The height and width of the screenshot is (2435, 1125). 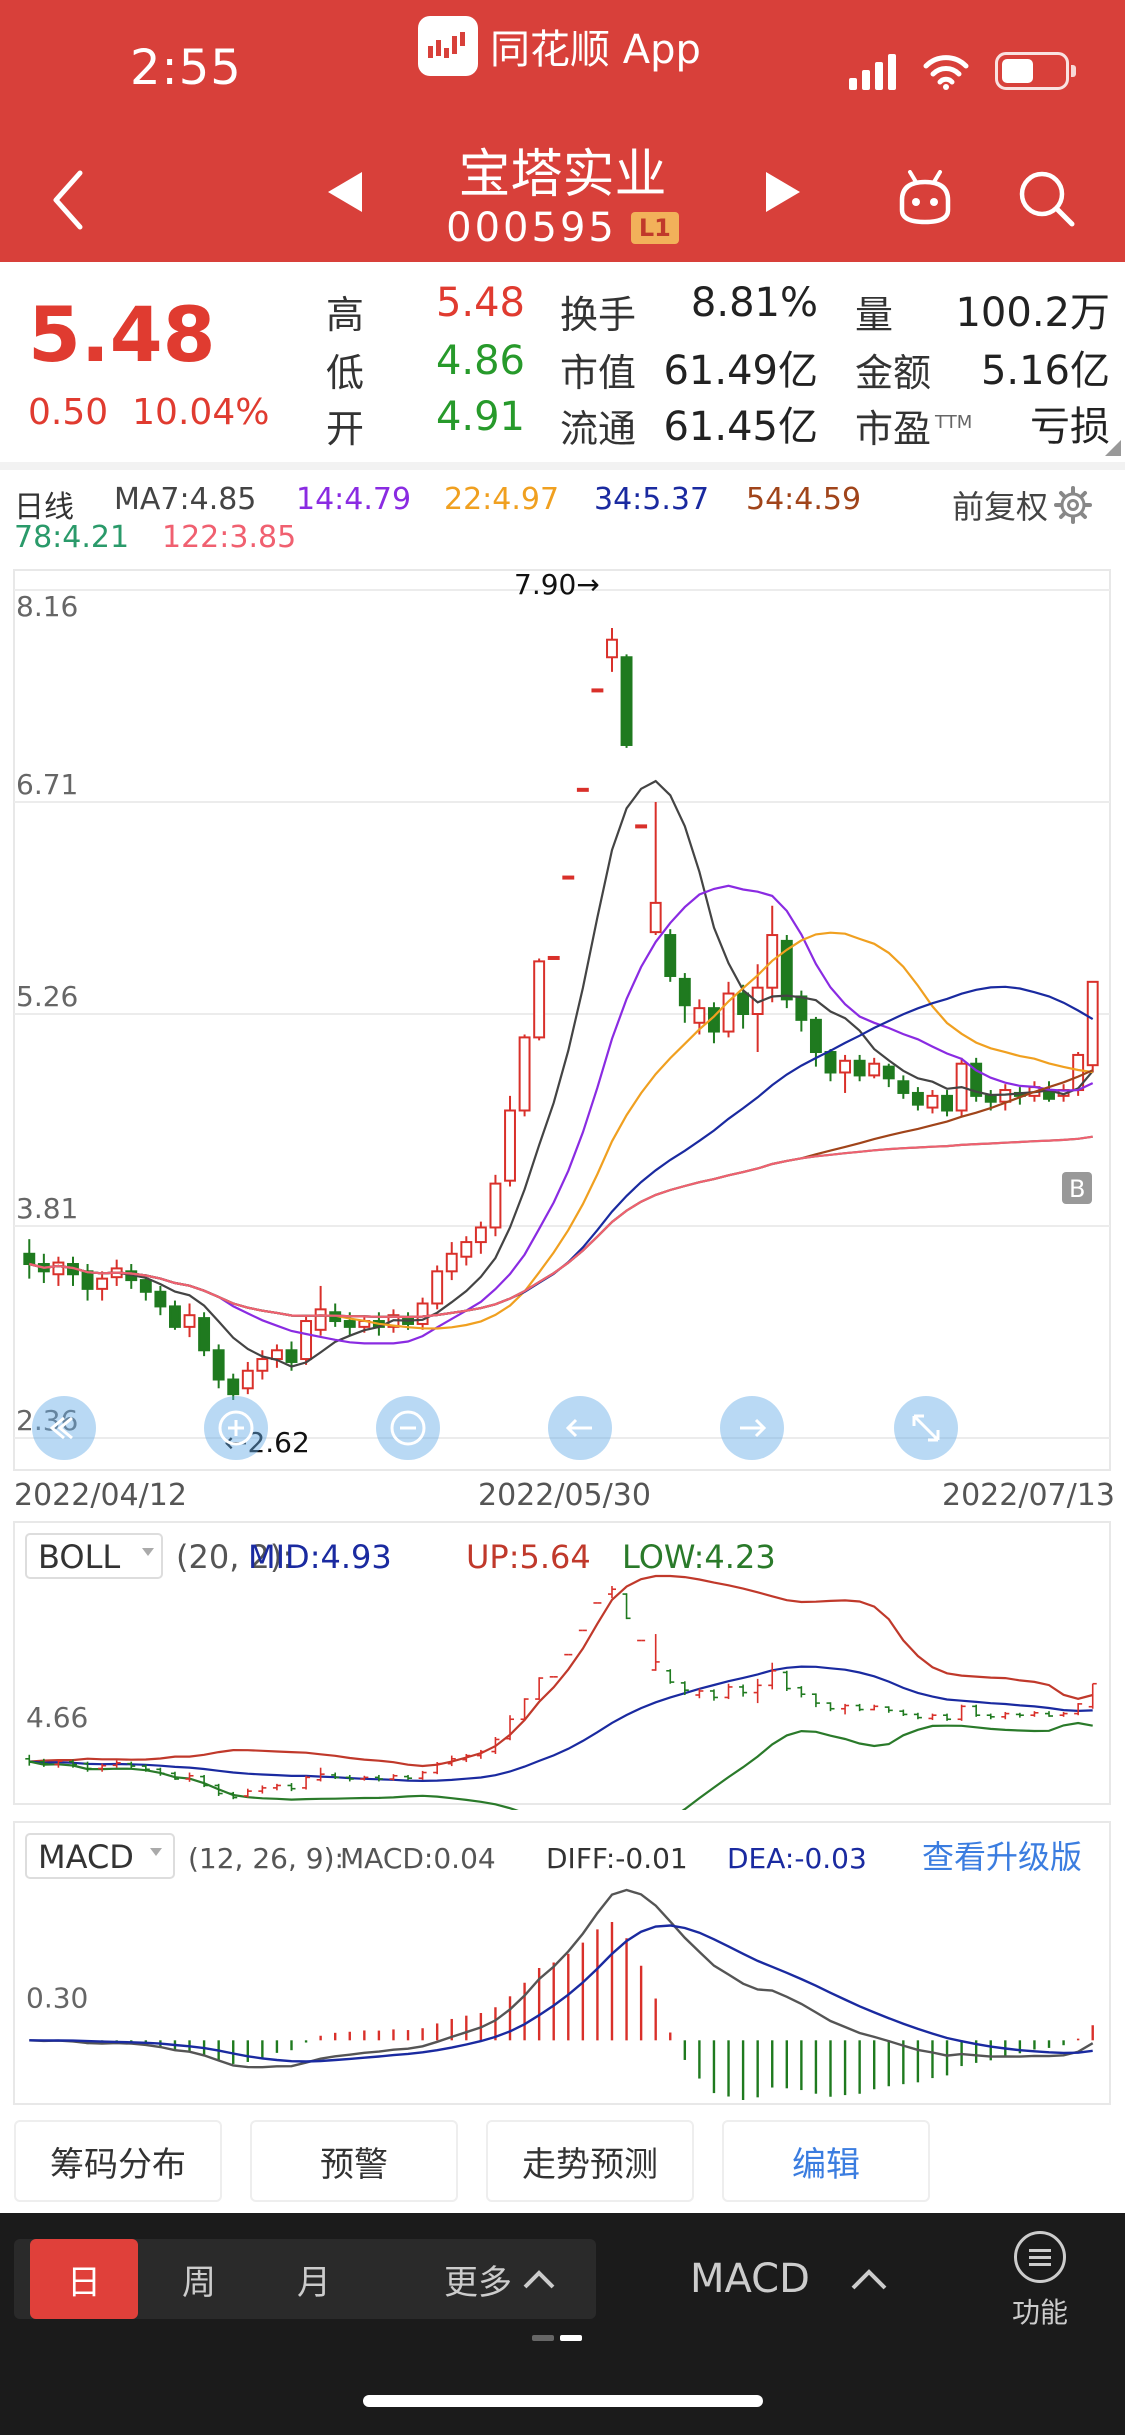 I want to click on robot-assistant-icon, so click(x=925, y=199).